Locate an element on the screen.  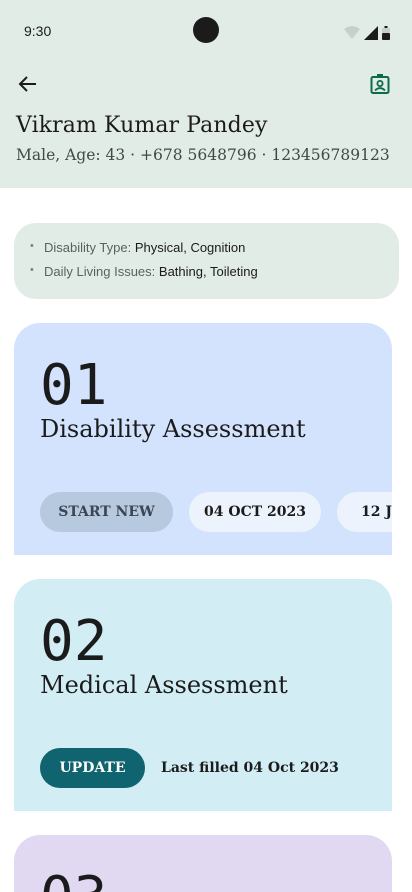
disability-type-label: Disability Type: is located at coordinates (88, 247).